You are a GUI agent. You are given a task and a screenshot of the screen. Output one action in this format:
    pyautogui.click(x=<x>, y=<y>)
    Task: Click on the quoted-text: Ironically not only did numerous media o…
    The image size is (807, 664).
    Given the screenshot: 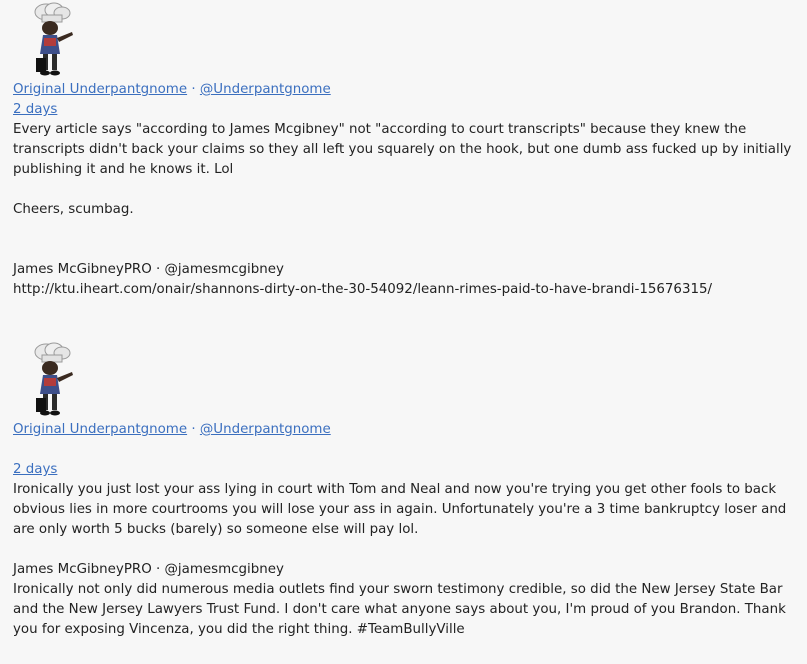 What is the action you would take?
    pyautogui.click(x=399, y=609)
    